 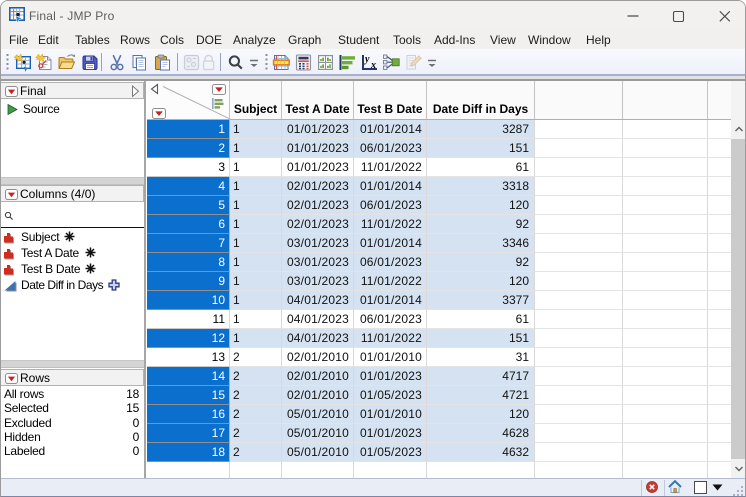 I want to click on svg-text: x, so click(x=373, y=65).